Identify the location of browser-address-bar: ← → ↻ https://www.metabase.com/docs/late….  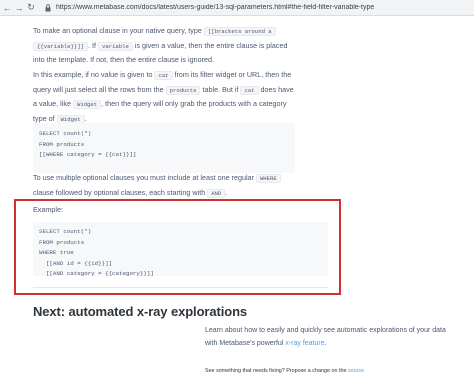
(237, 8).